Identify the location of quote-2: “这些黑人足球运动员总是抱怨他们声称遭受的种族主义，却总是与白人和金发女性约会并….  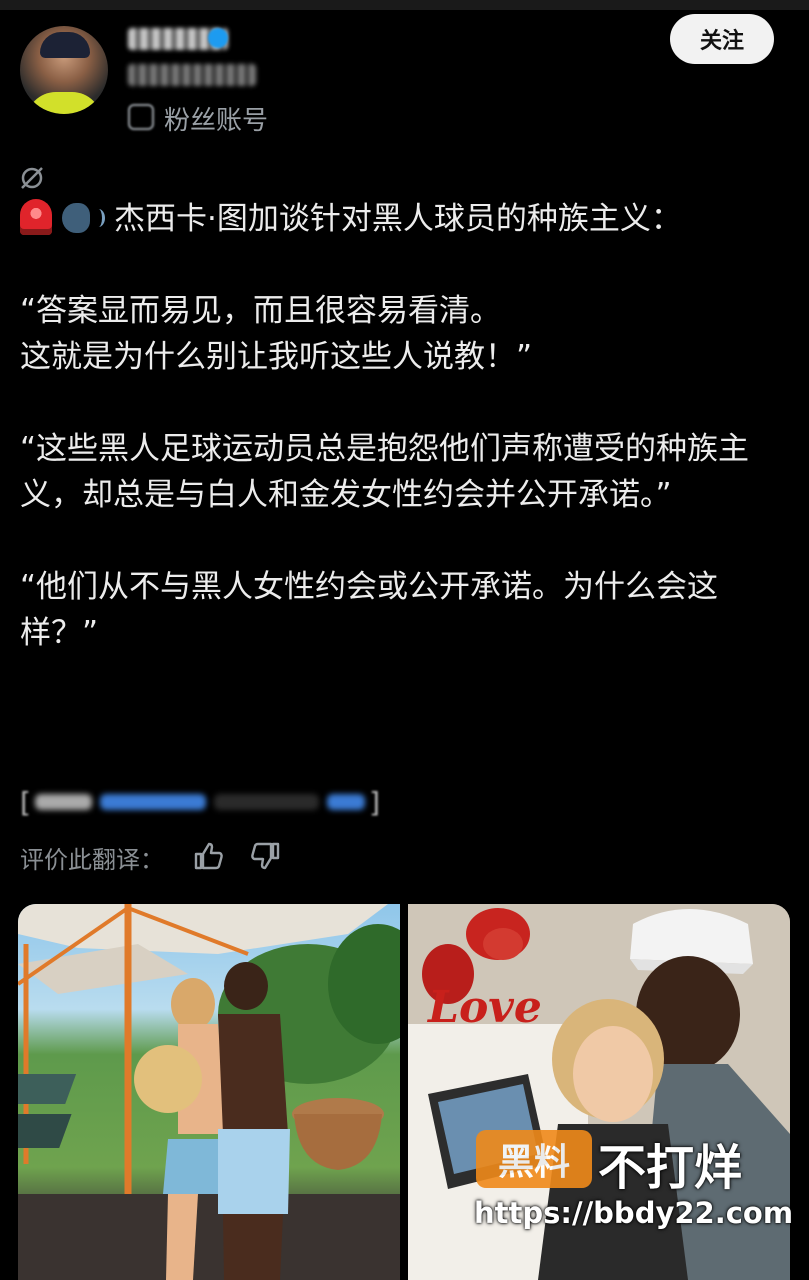
(385, 472).